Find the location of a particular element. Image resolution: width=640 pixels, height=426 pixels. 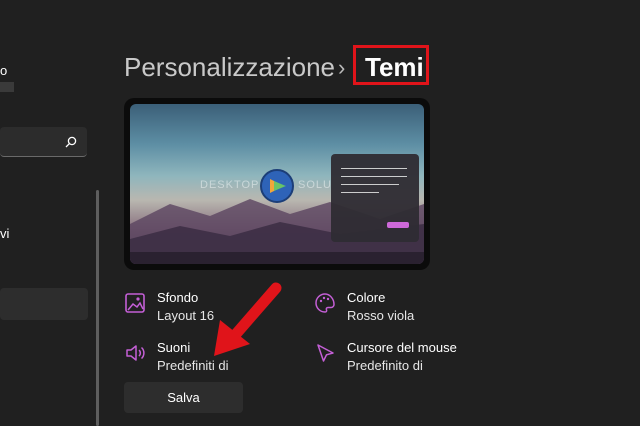

palette-icon is located at coordinates (325, 303).